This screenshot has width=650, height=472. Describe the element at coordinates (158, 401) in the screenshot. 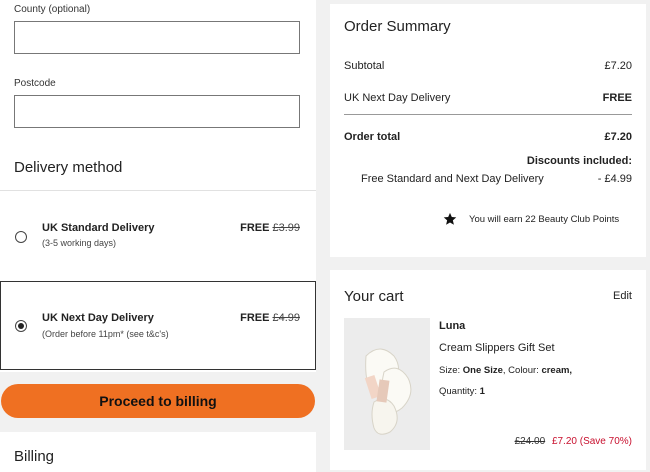

I see `proceed-to-billing-button: Proceed to billing` at that location.